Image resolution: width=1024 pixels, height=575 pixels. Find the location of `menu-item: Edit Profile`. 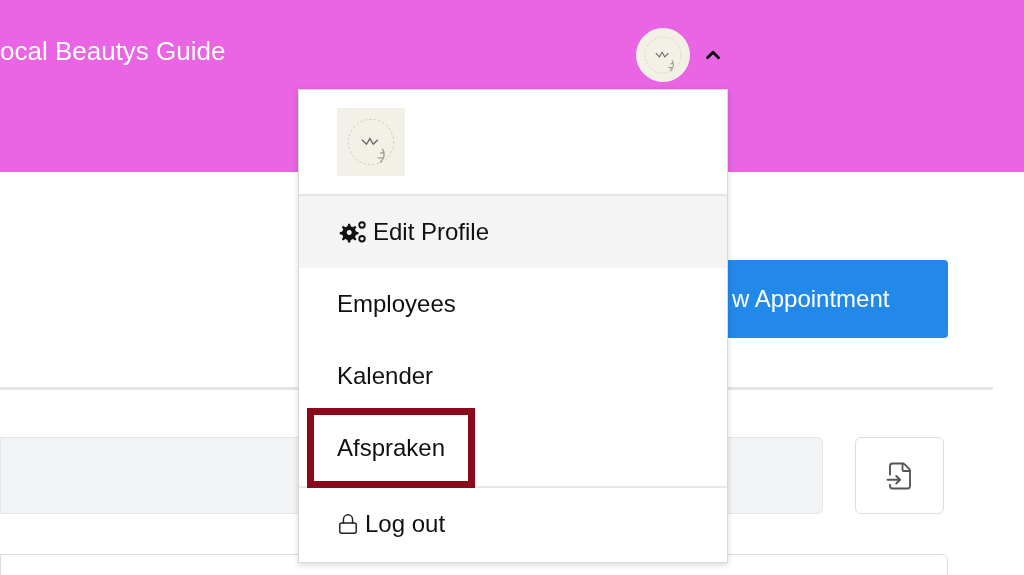

menu-item: Edit Profile is located at coordinates (513, 232).